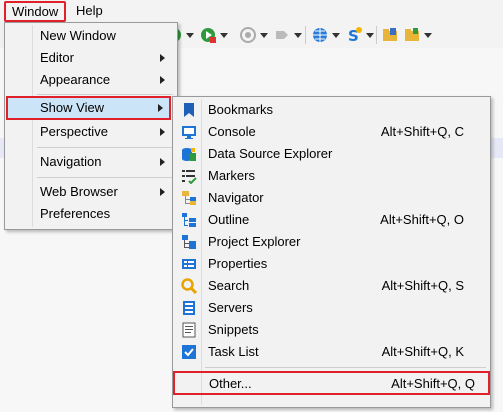 The height and width of the screenshot is (412, 503). I want to click on console-icon, so click(189, 132).